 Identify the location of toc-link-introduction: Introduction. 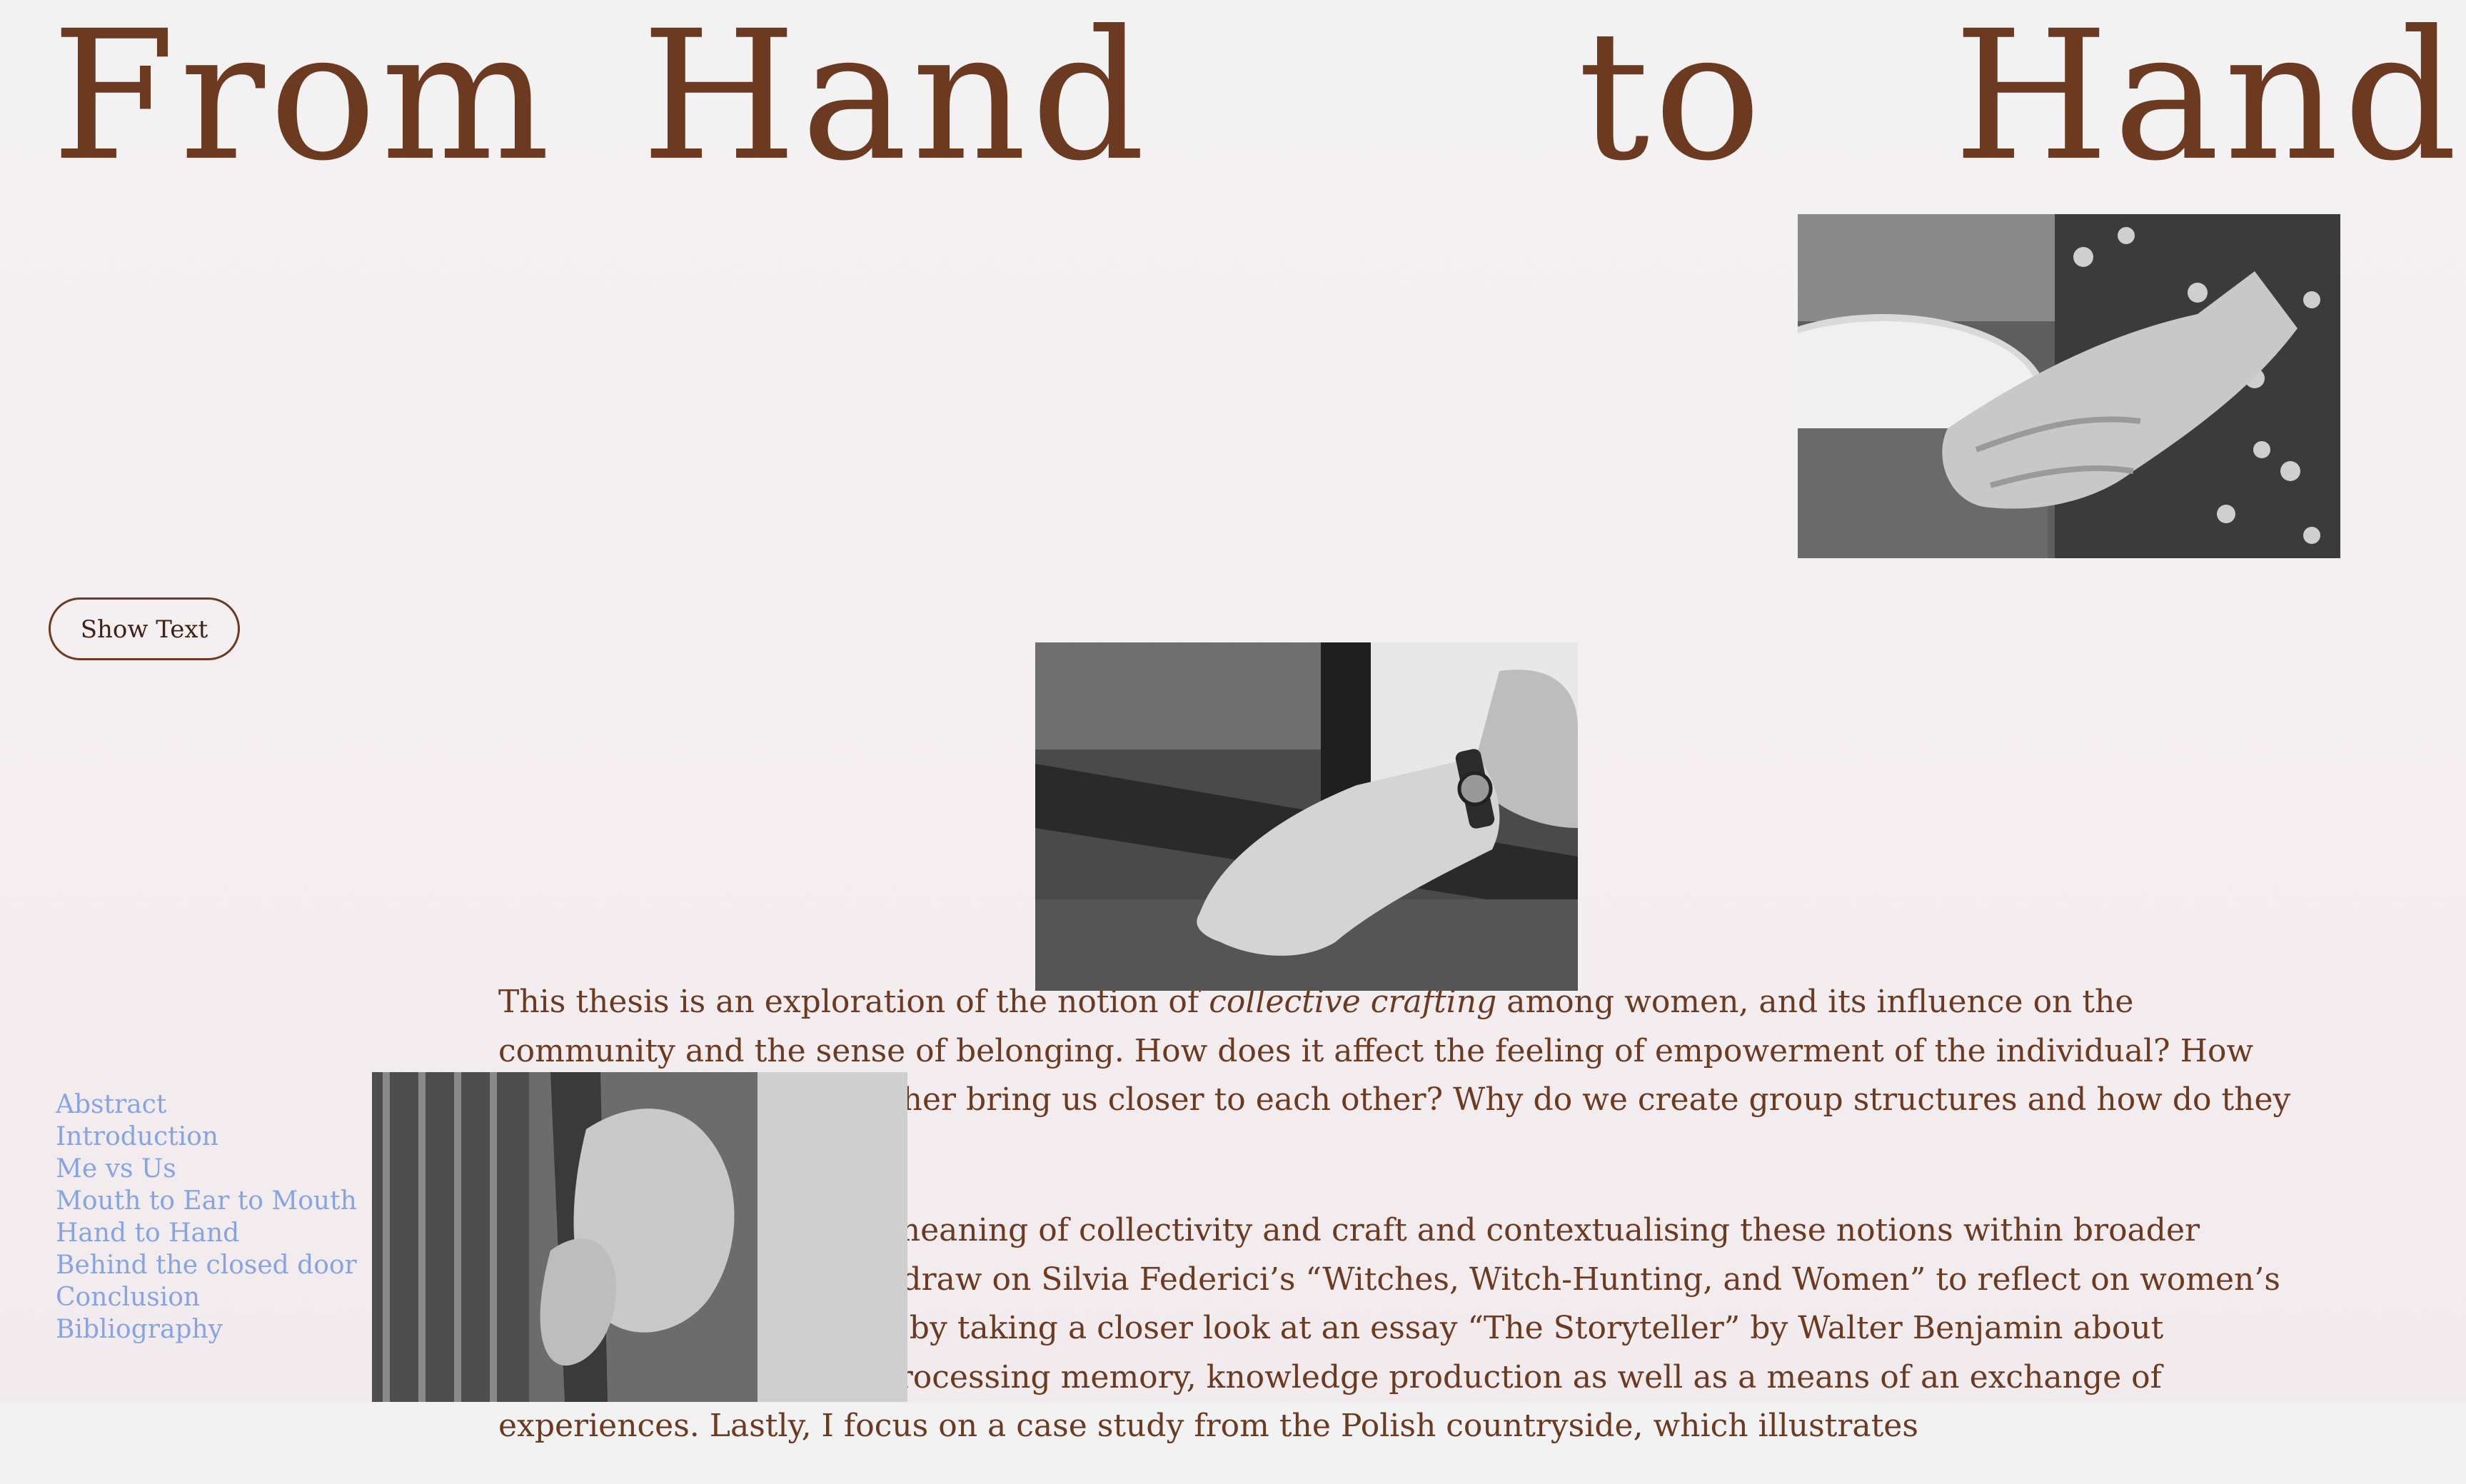
(137, 1136).